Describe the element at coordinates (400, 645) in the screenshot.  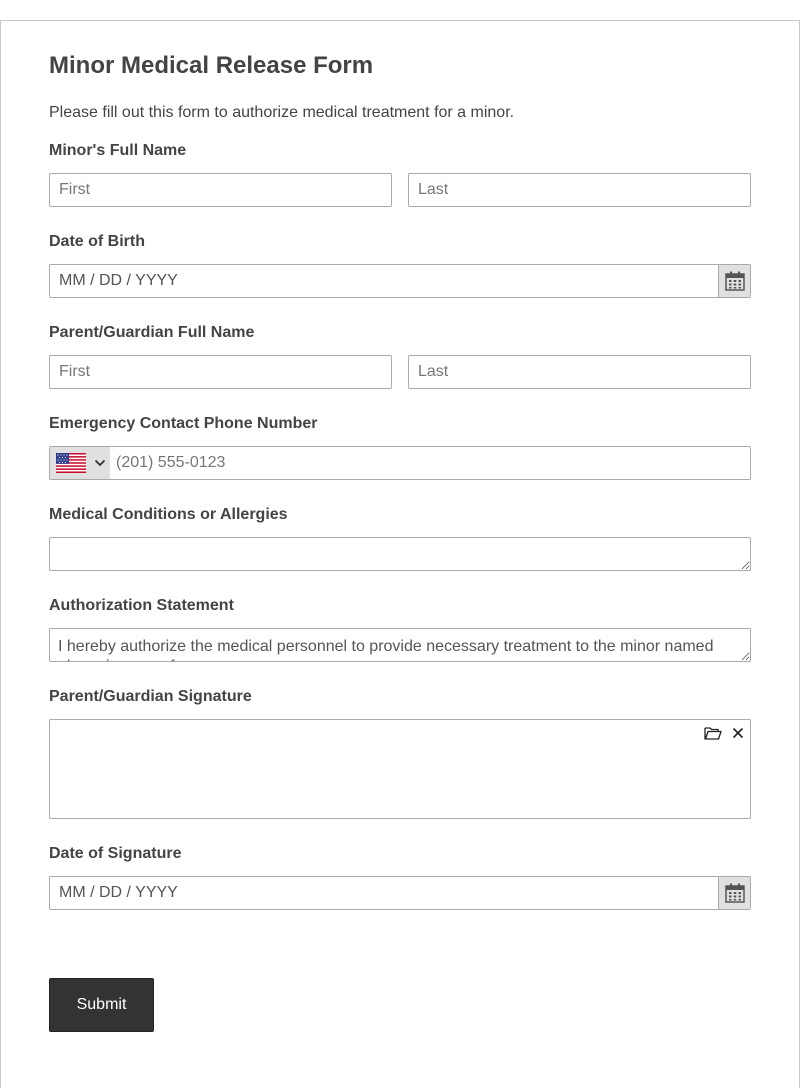
I see `authorization-textarea` at that location.